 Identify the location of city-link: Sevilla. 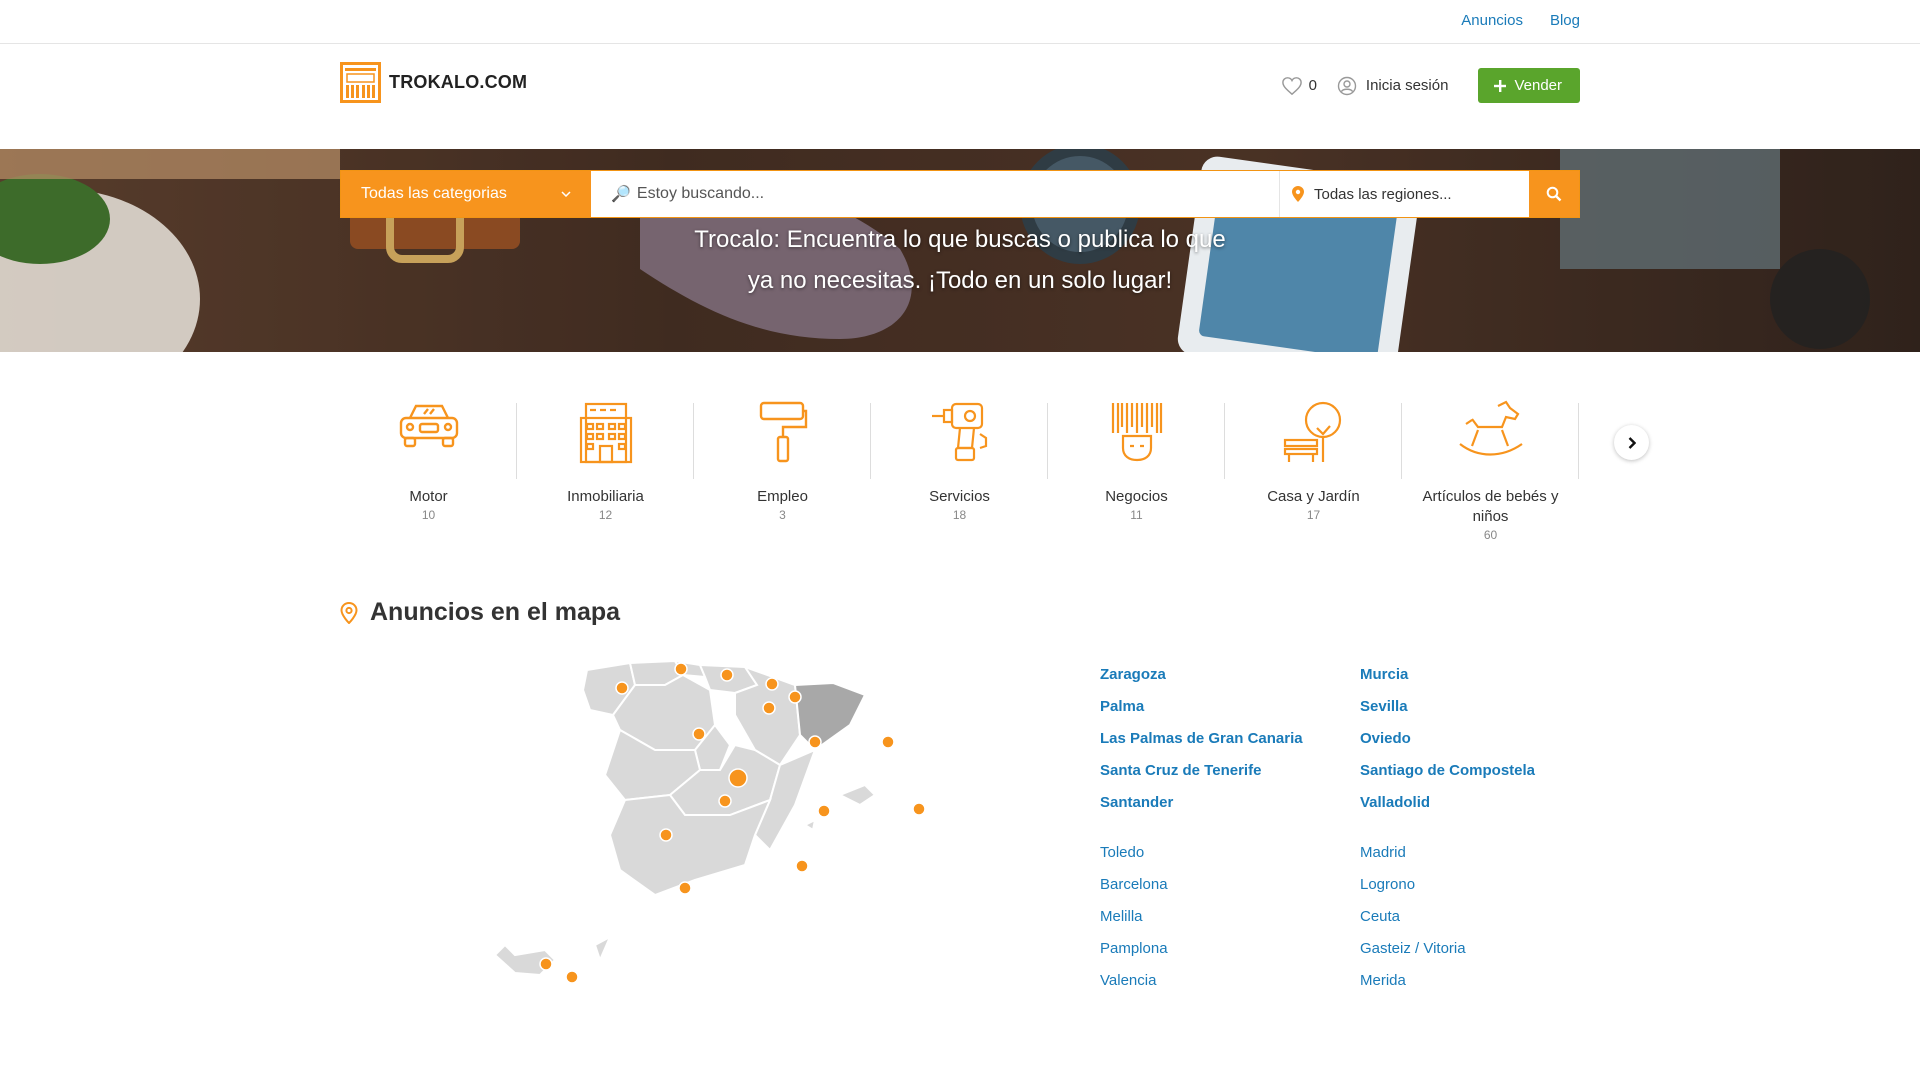
(1490, 713).